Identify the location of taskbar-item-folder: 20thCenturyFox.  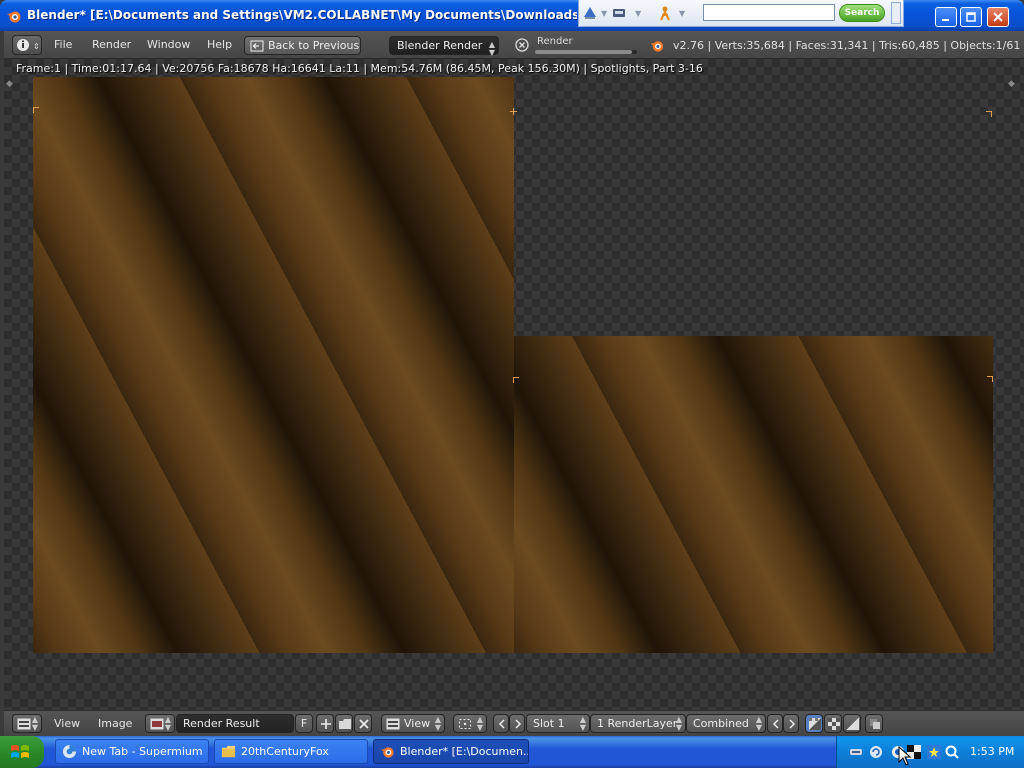
(291, 751).